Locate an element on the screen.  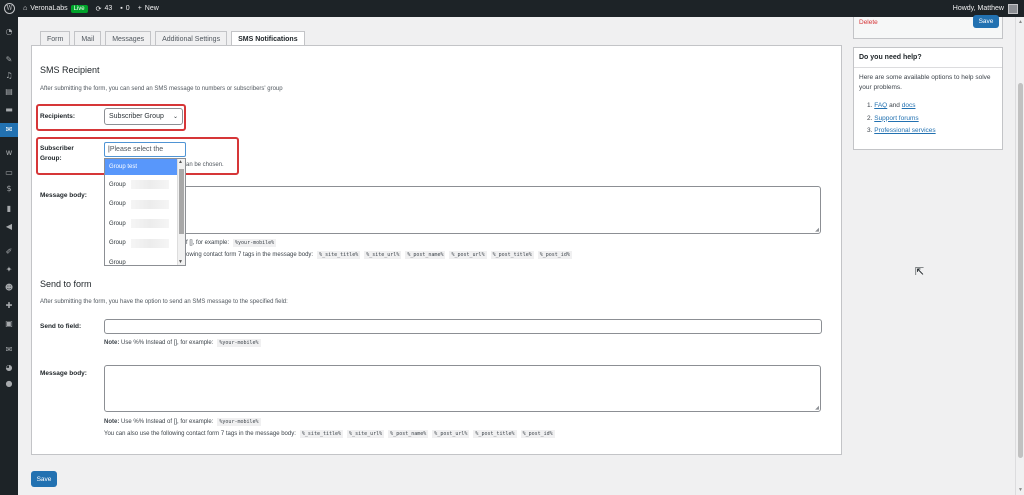
note-text: Use %% Instead of [], for example: is located at coordinates (167, 343).